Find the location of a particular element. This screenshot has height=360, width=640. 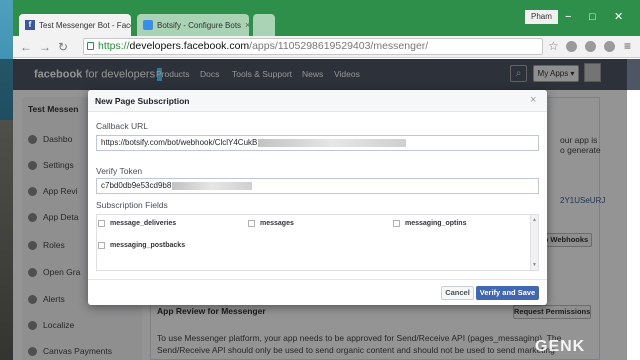

cancel-button: Cancel is located at coordinates (457, 293).